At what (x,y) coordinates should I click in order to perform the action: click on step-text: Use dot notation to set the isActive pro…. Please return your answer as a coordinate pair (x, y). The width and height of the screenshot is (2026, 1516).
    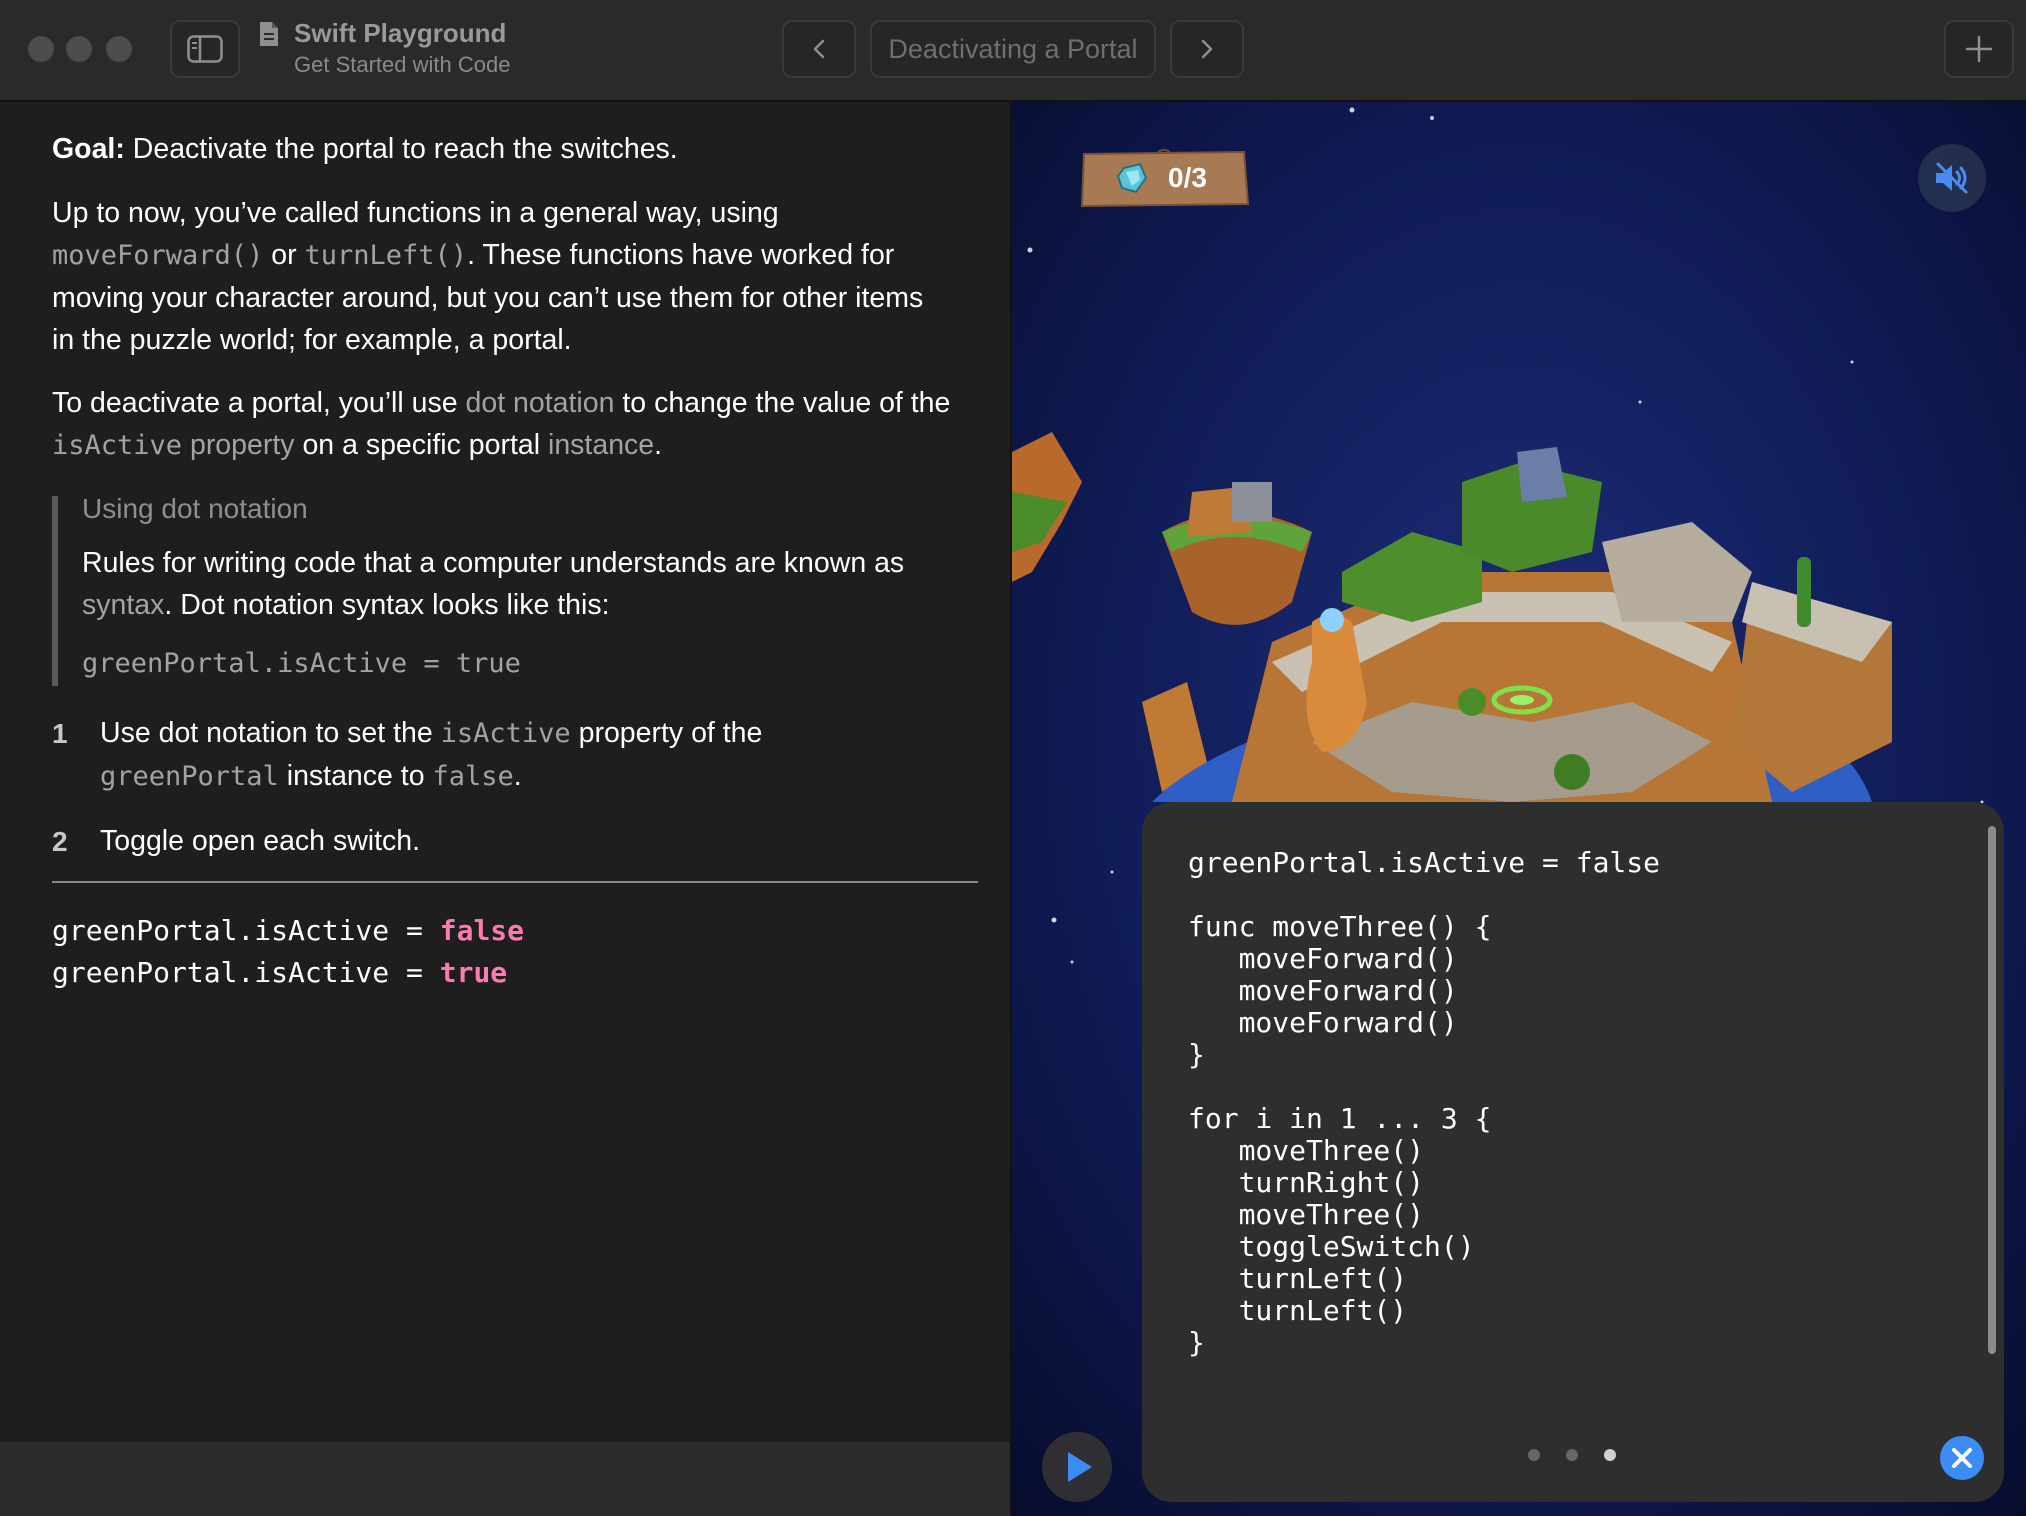
    Looking at the image, I should click on (530, 755).